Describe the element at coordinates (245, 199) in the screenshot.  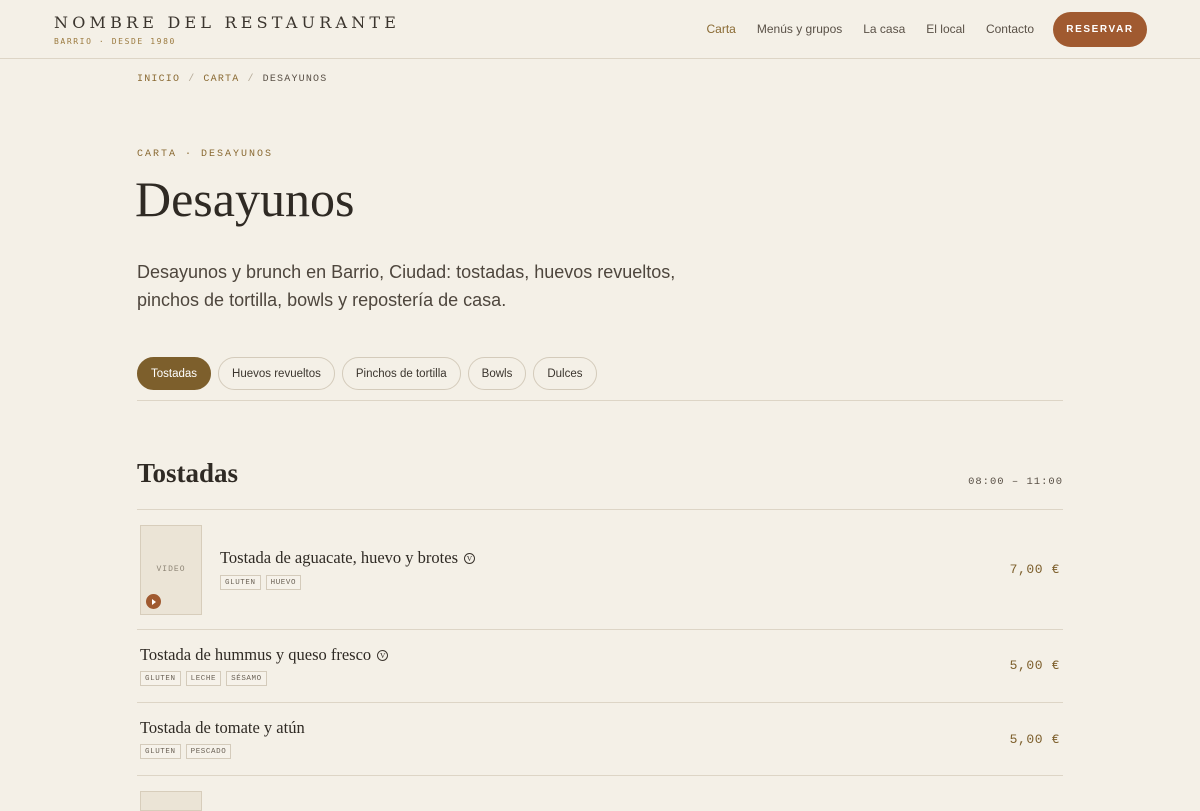
I see `page-title: Desayunos` at that location.